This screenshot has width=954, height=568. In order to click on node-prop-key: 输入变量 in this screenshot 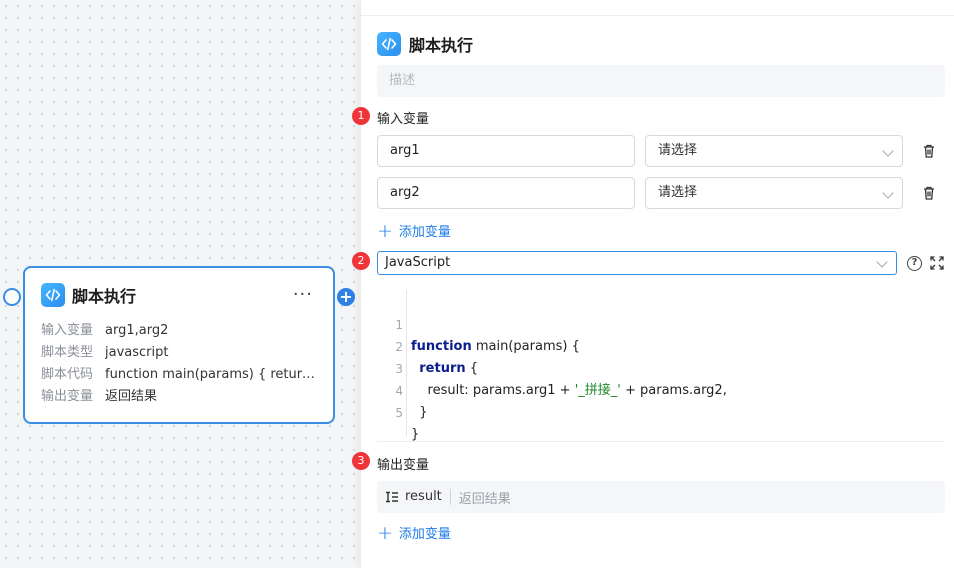, I will do `click(67, 330)`.